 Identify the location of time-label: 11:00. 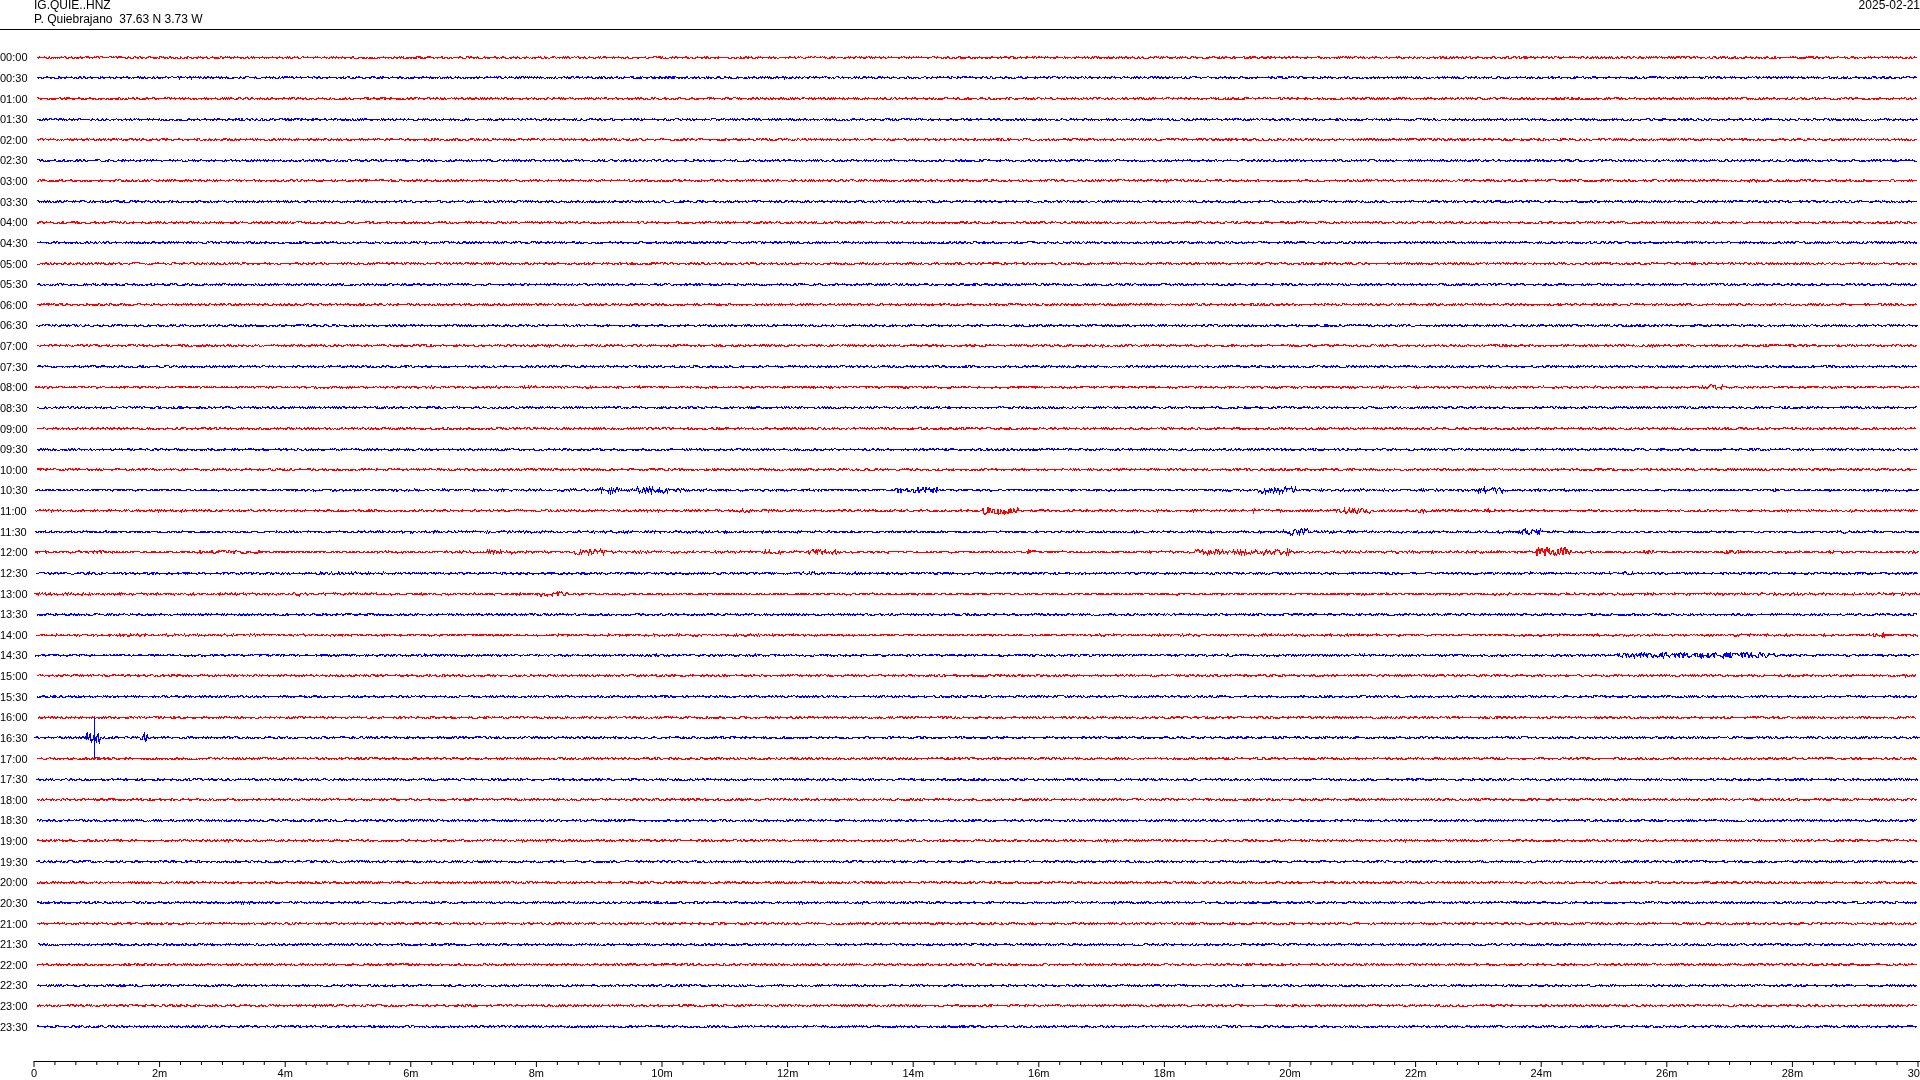
(14, 511).